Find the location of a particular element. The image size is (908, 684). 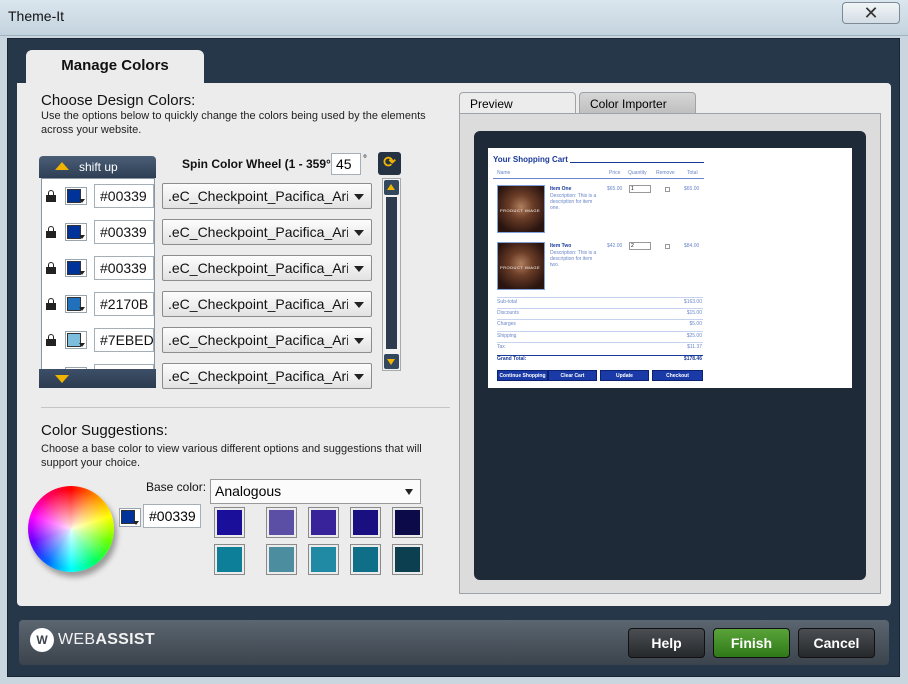

cart-column-header: Quantity is located at coordinates (637, 173).